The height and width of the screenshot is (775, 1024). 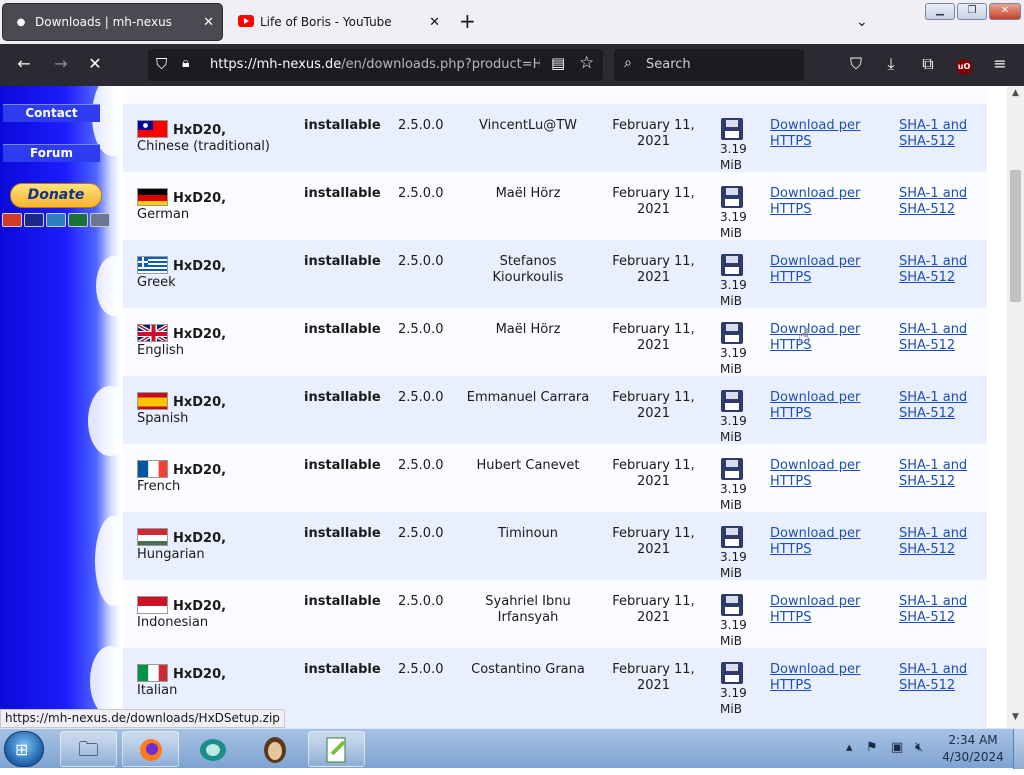 I want to click on visa-icon, so click(x=34, y=220).